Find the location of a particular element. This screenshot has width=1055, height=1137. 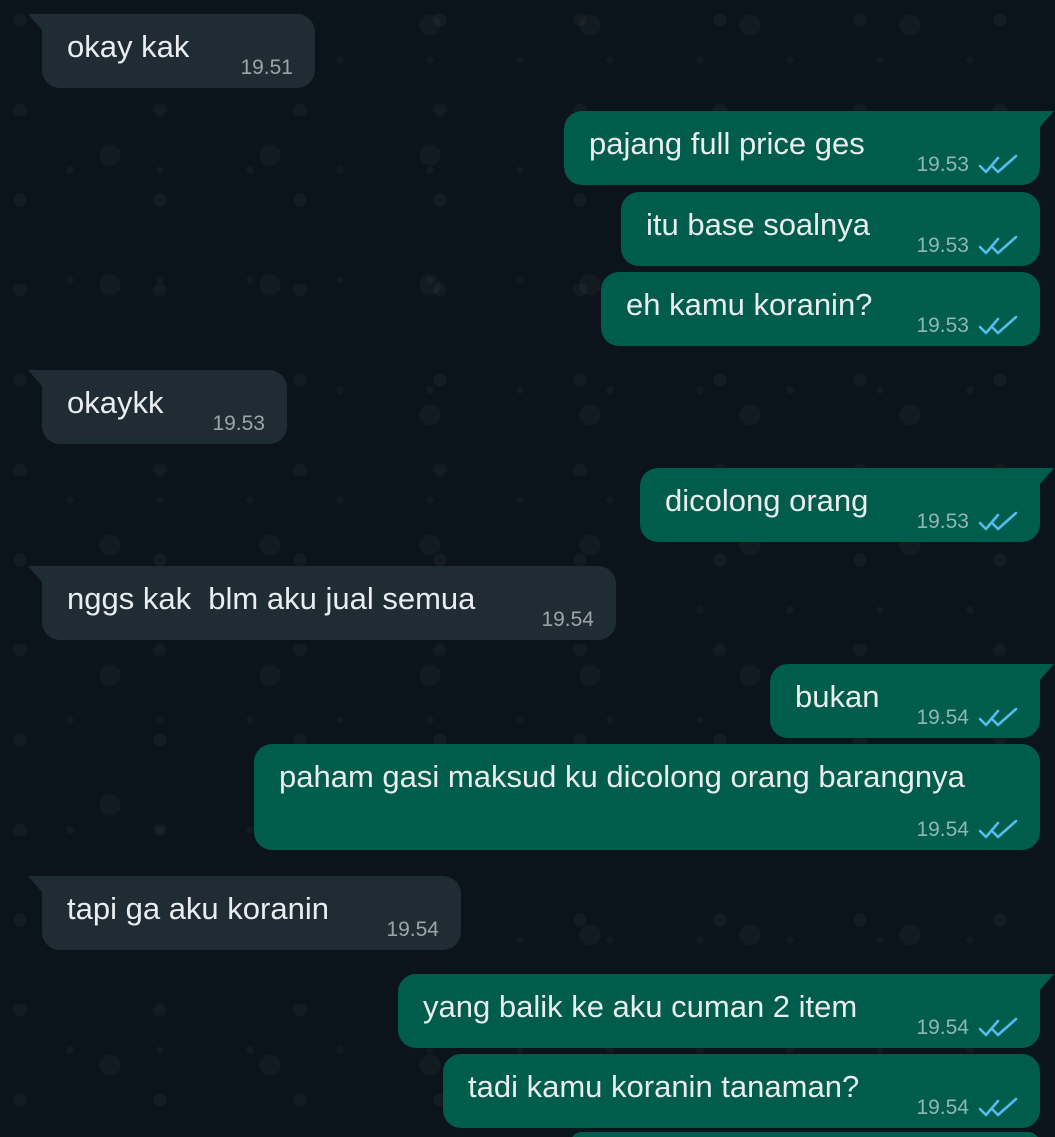

message-bubble-incoming: tapi ga aku koranin 19.54 is located at coordinates (244, 913).